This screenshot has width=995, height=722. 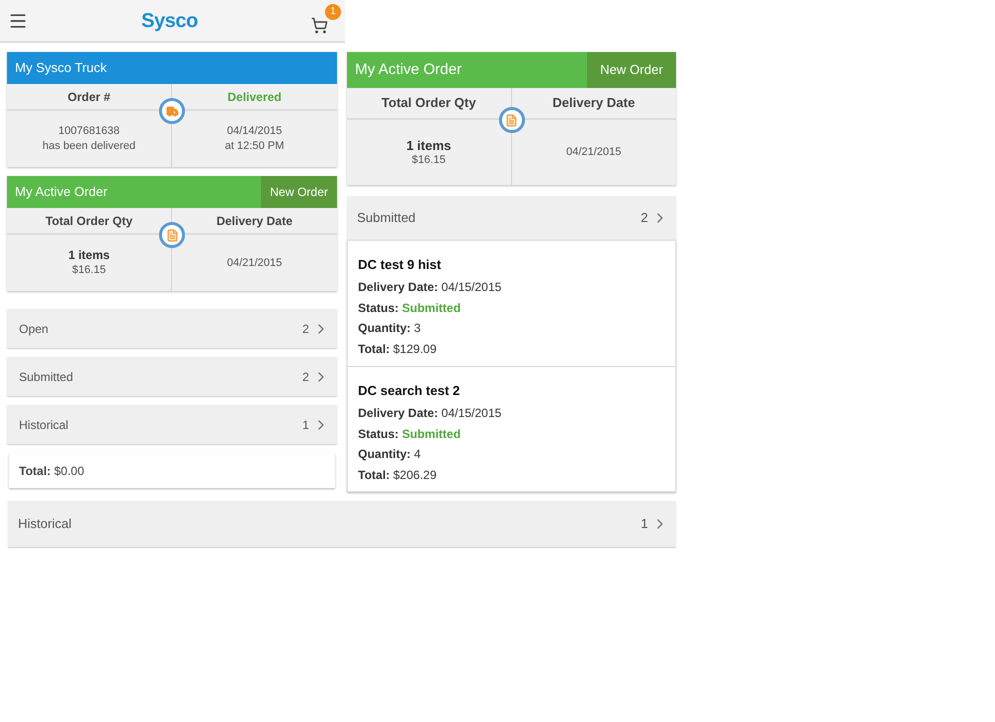 What do you see at coordinates (511, 390) in the screenshot?
I see `order-name: DC search test 2` at bounding box center [511, 390].